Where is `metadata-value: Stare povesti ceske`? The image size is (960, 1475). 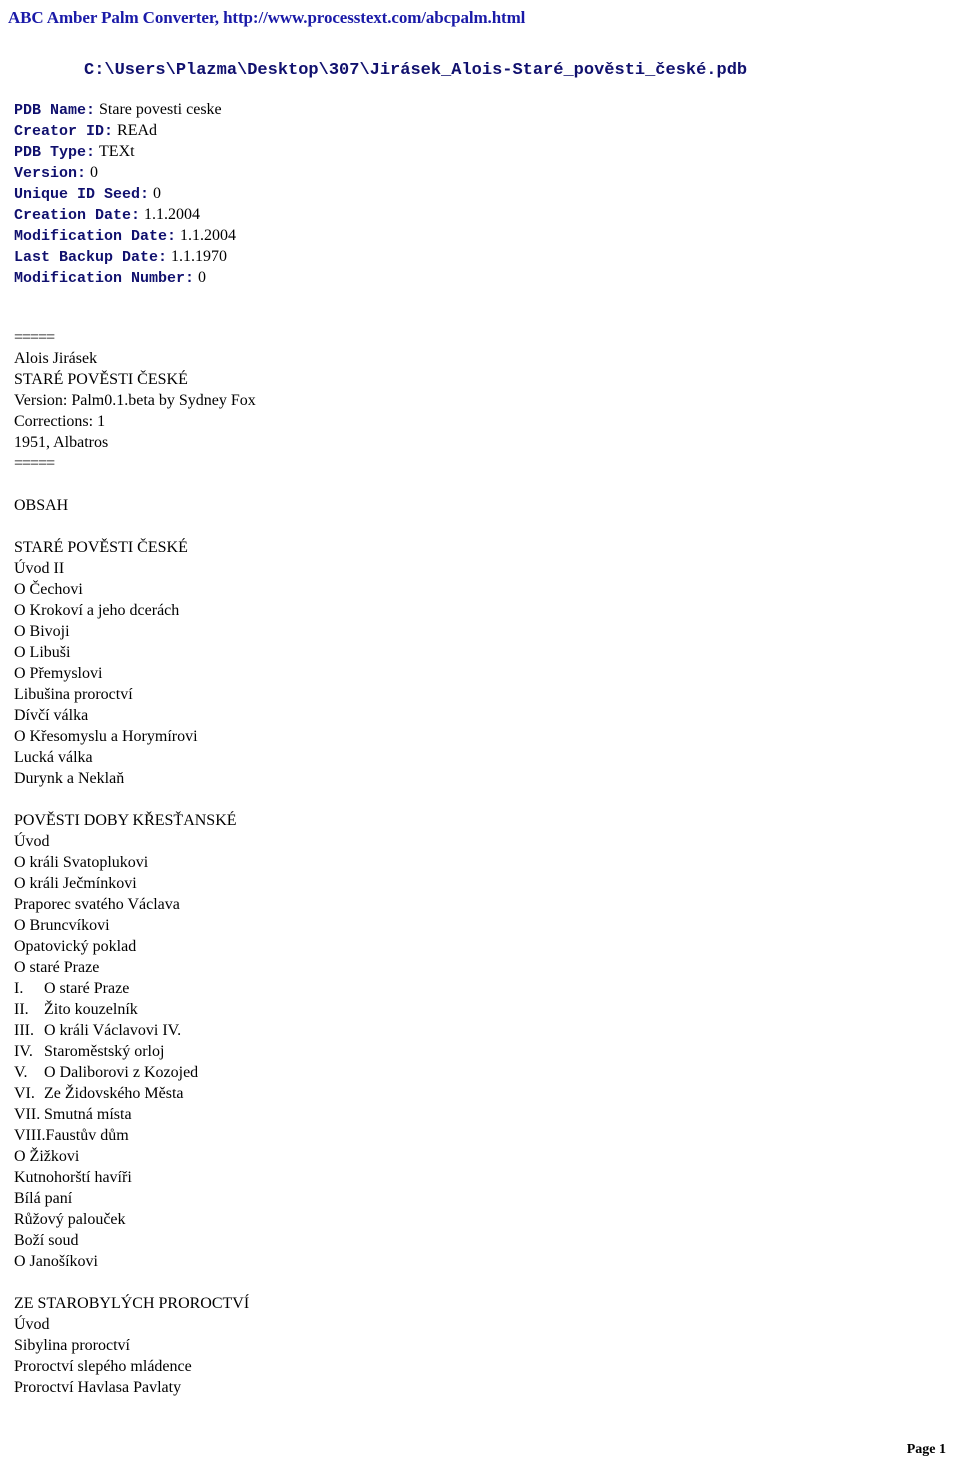 metadata-value: Stare povesti ceske is located at coordinates (160, 109).